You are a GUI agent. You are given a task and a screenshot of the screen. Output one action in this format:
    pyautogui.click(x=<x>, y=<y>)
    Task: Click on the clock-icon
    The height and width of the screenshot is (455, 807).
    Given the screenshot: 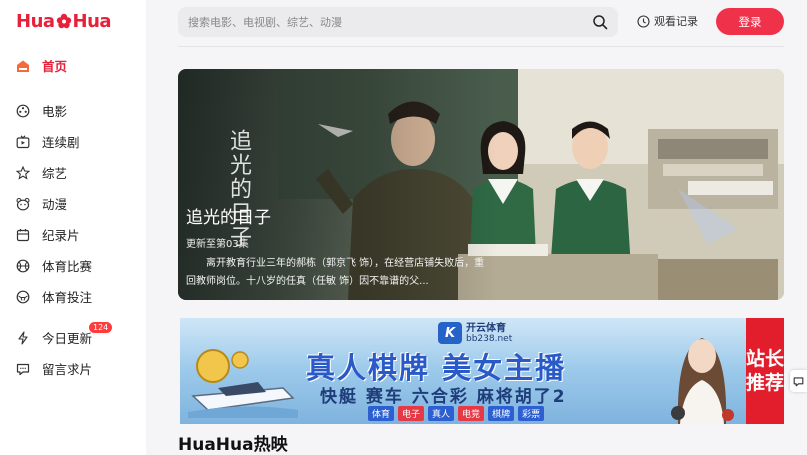 What is the action you would take?
    pyautogui.click(x=643, y=21)
    